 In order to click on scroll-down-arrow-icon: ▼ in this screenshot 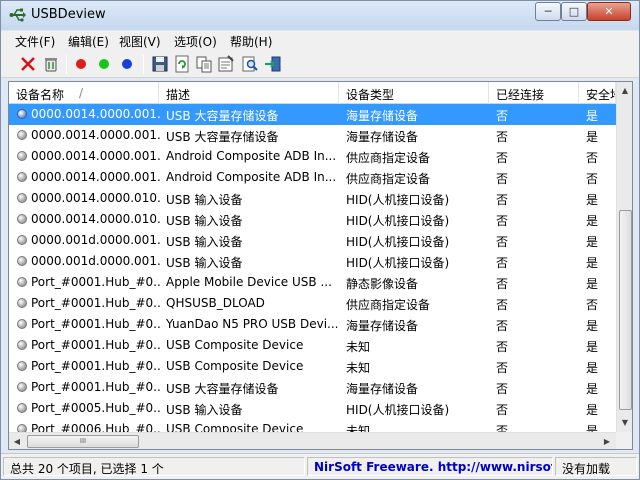, I will do `click(624, 422)`.